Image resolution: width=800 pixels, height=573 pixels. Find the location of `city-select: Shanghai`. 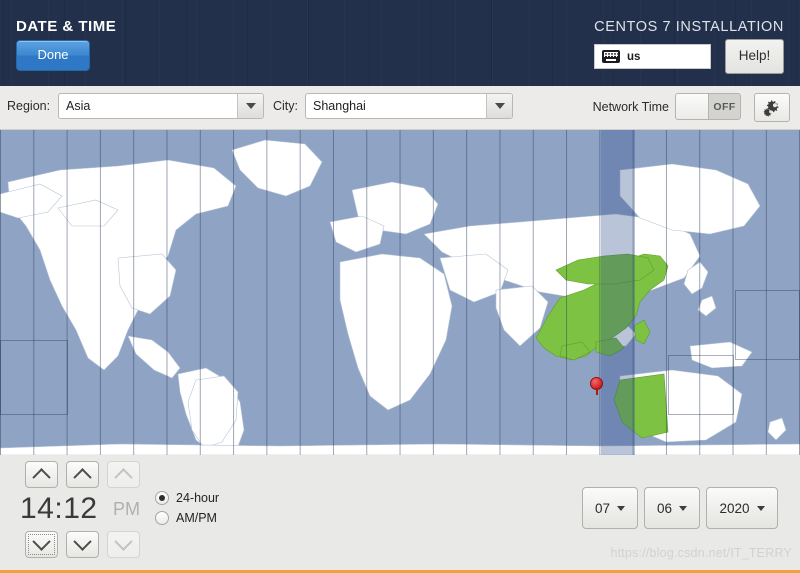

city-select: Shanghai is located at coordinates (409, 106).